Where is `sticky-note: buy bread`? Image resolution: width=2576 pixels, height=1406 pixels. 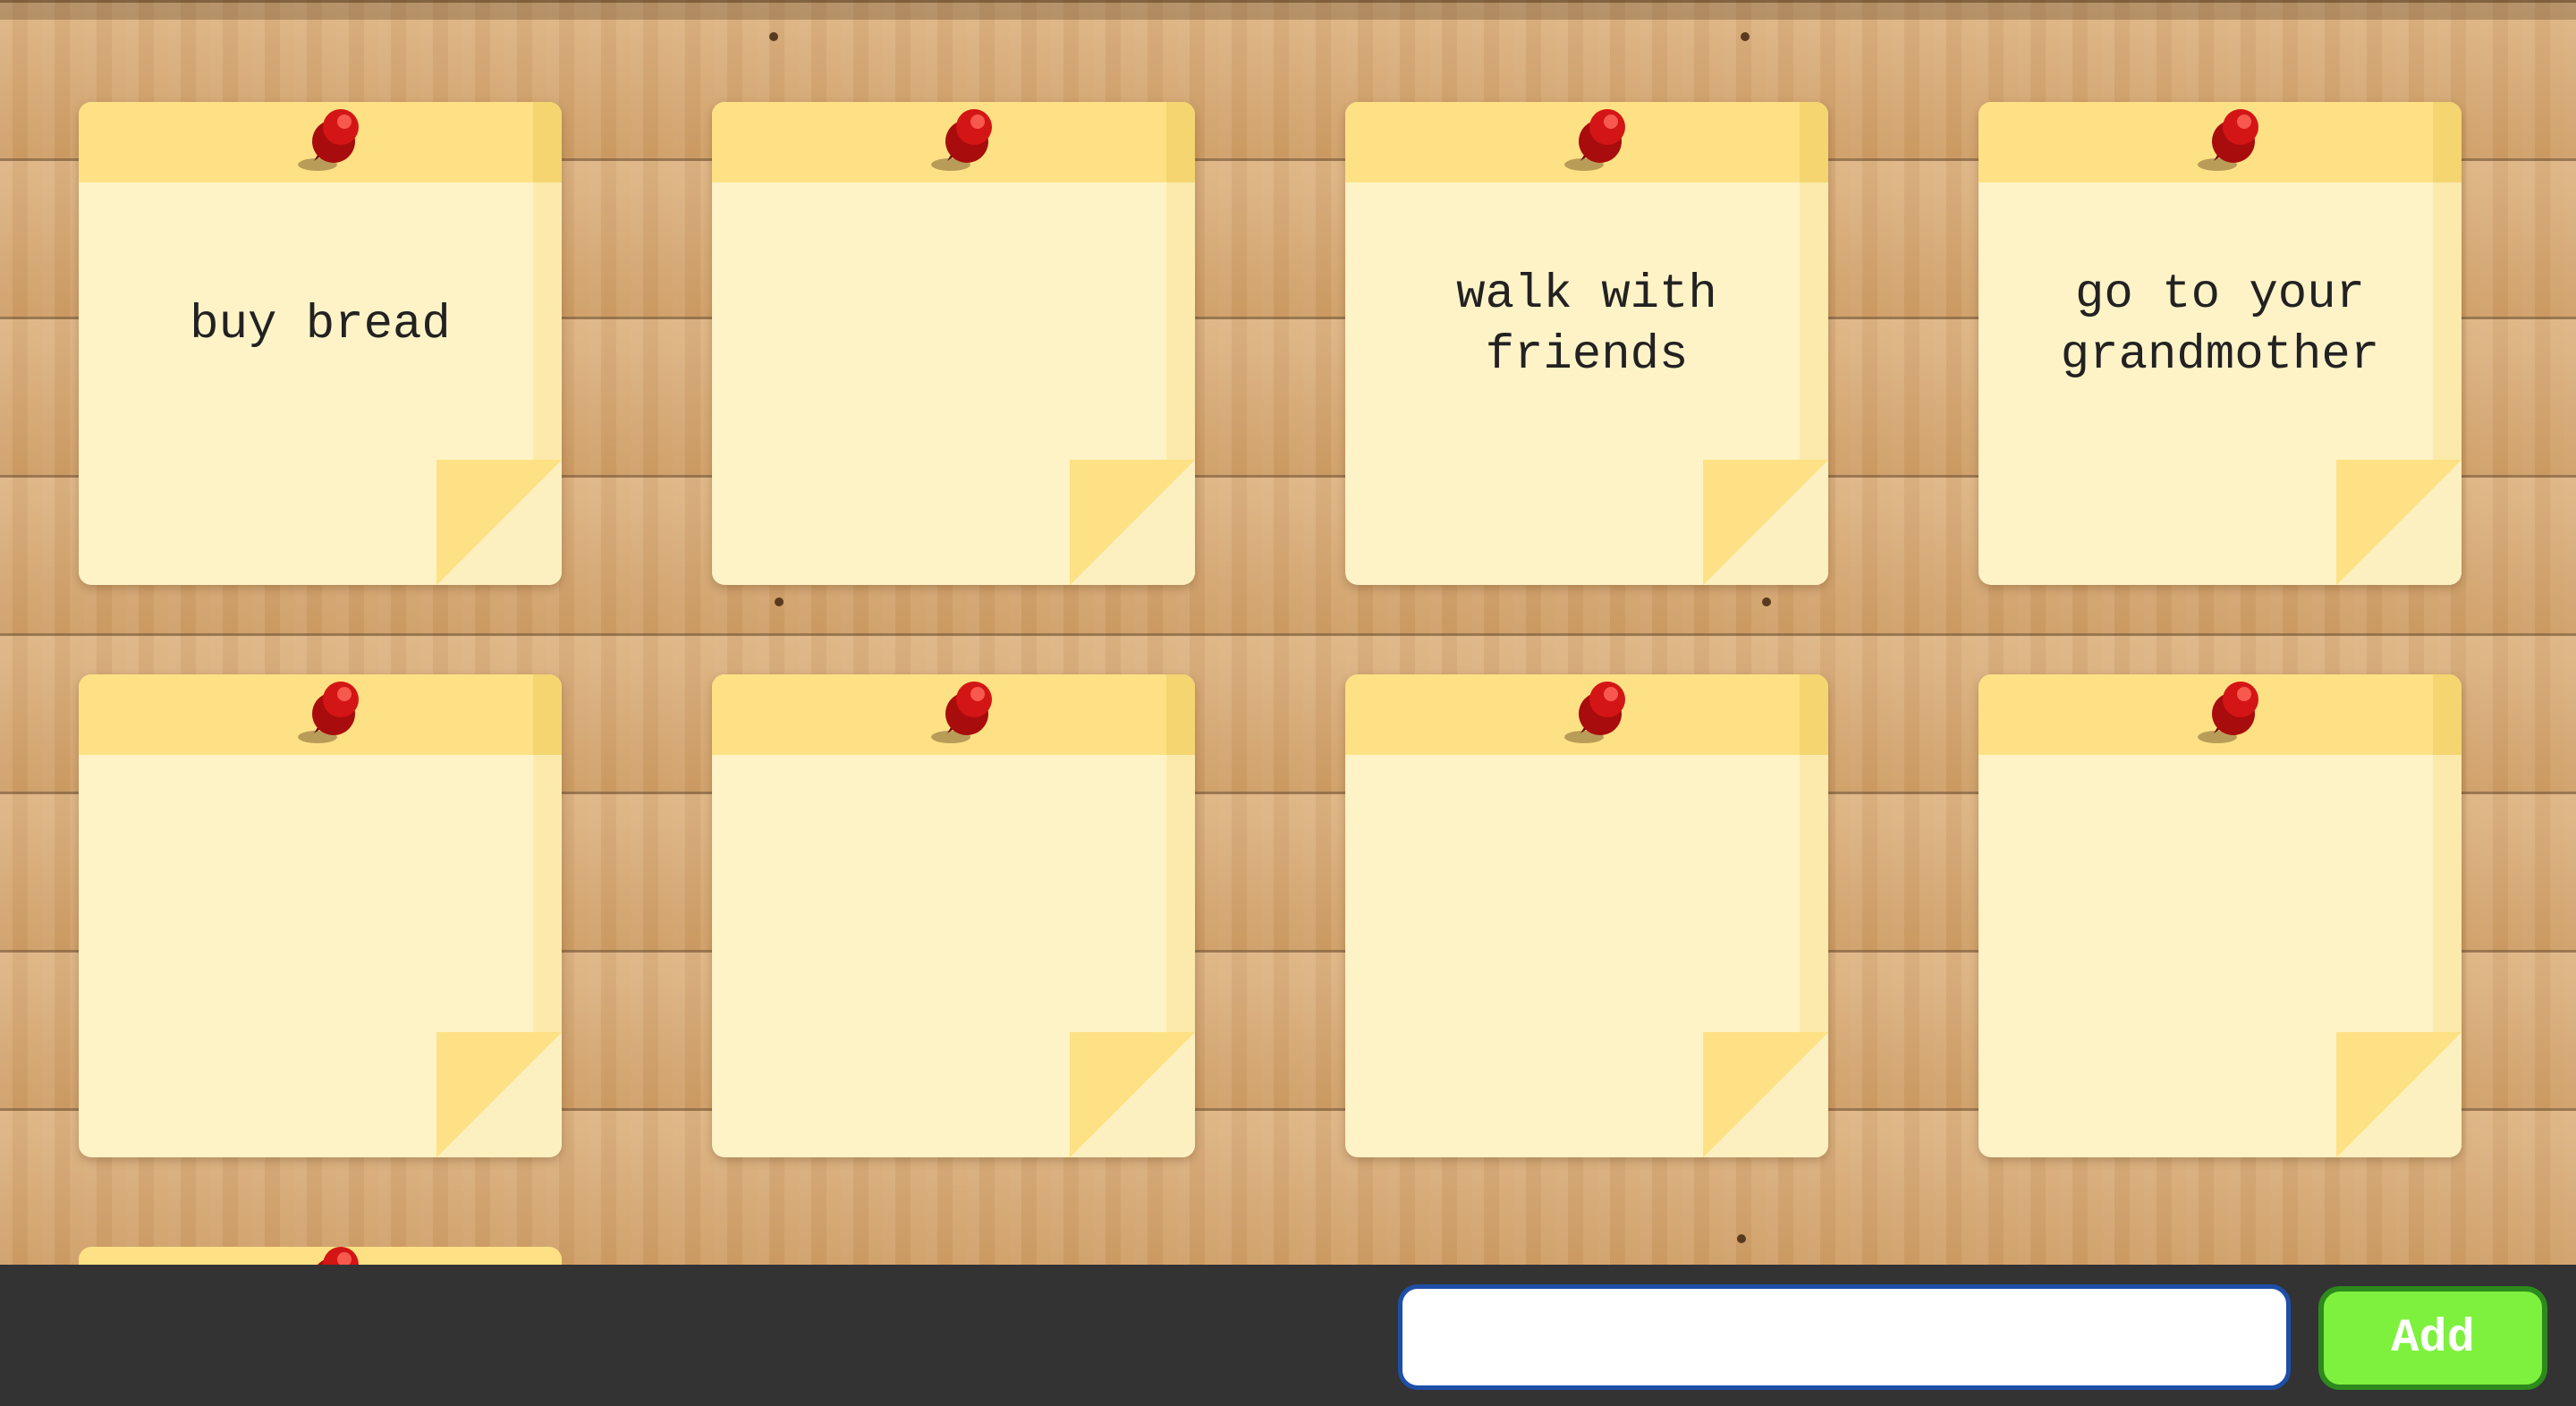 sticky-note: buy bread is located at coordinates (320, 344).